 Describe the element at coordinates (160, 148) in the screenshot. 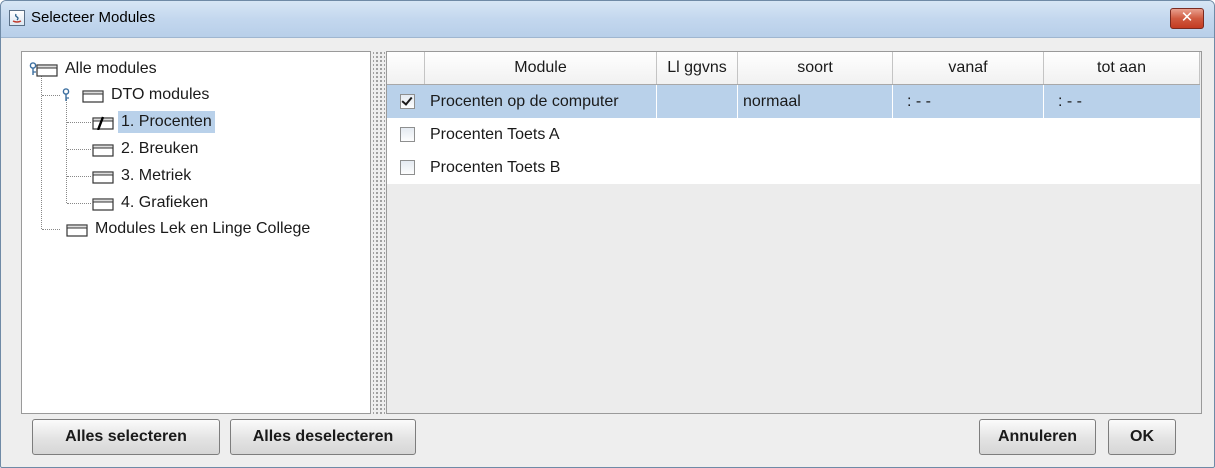

I see `tree-node-label: 2. Breuken` at that location.